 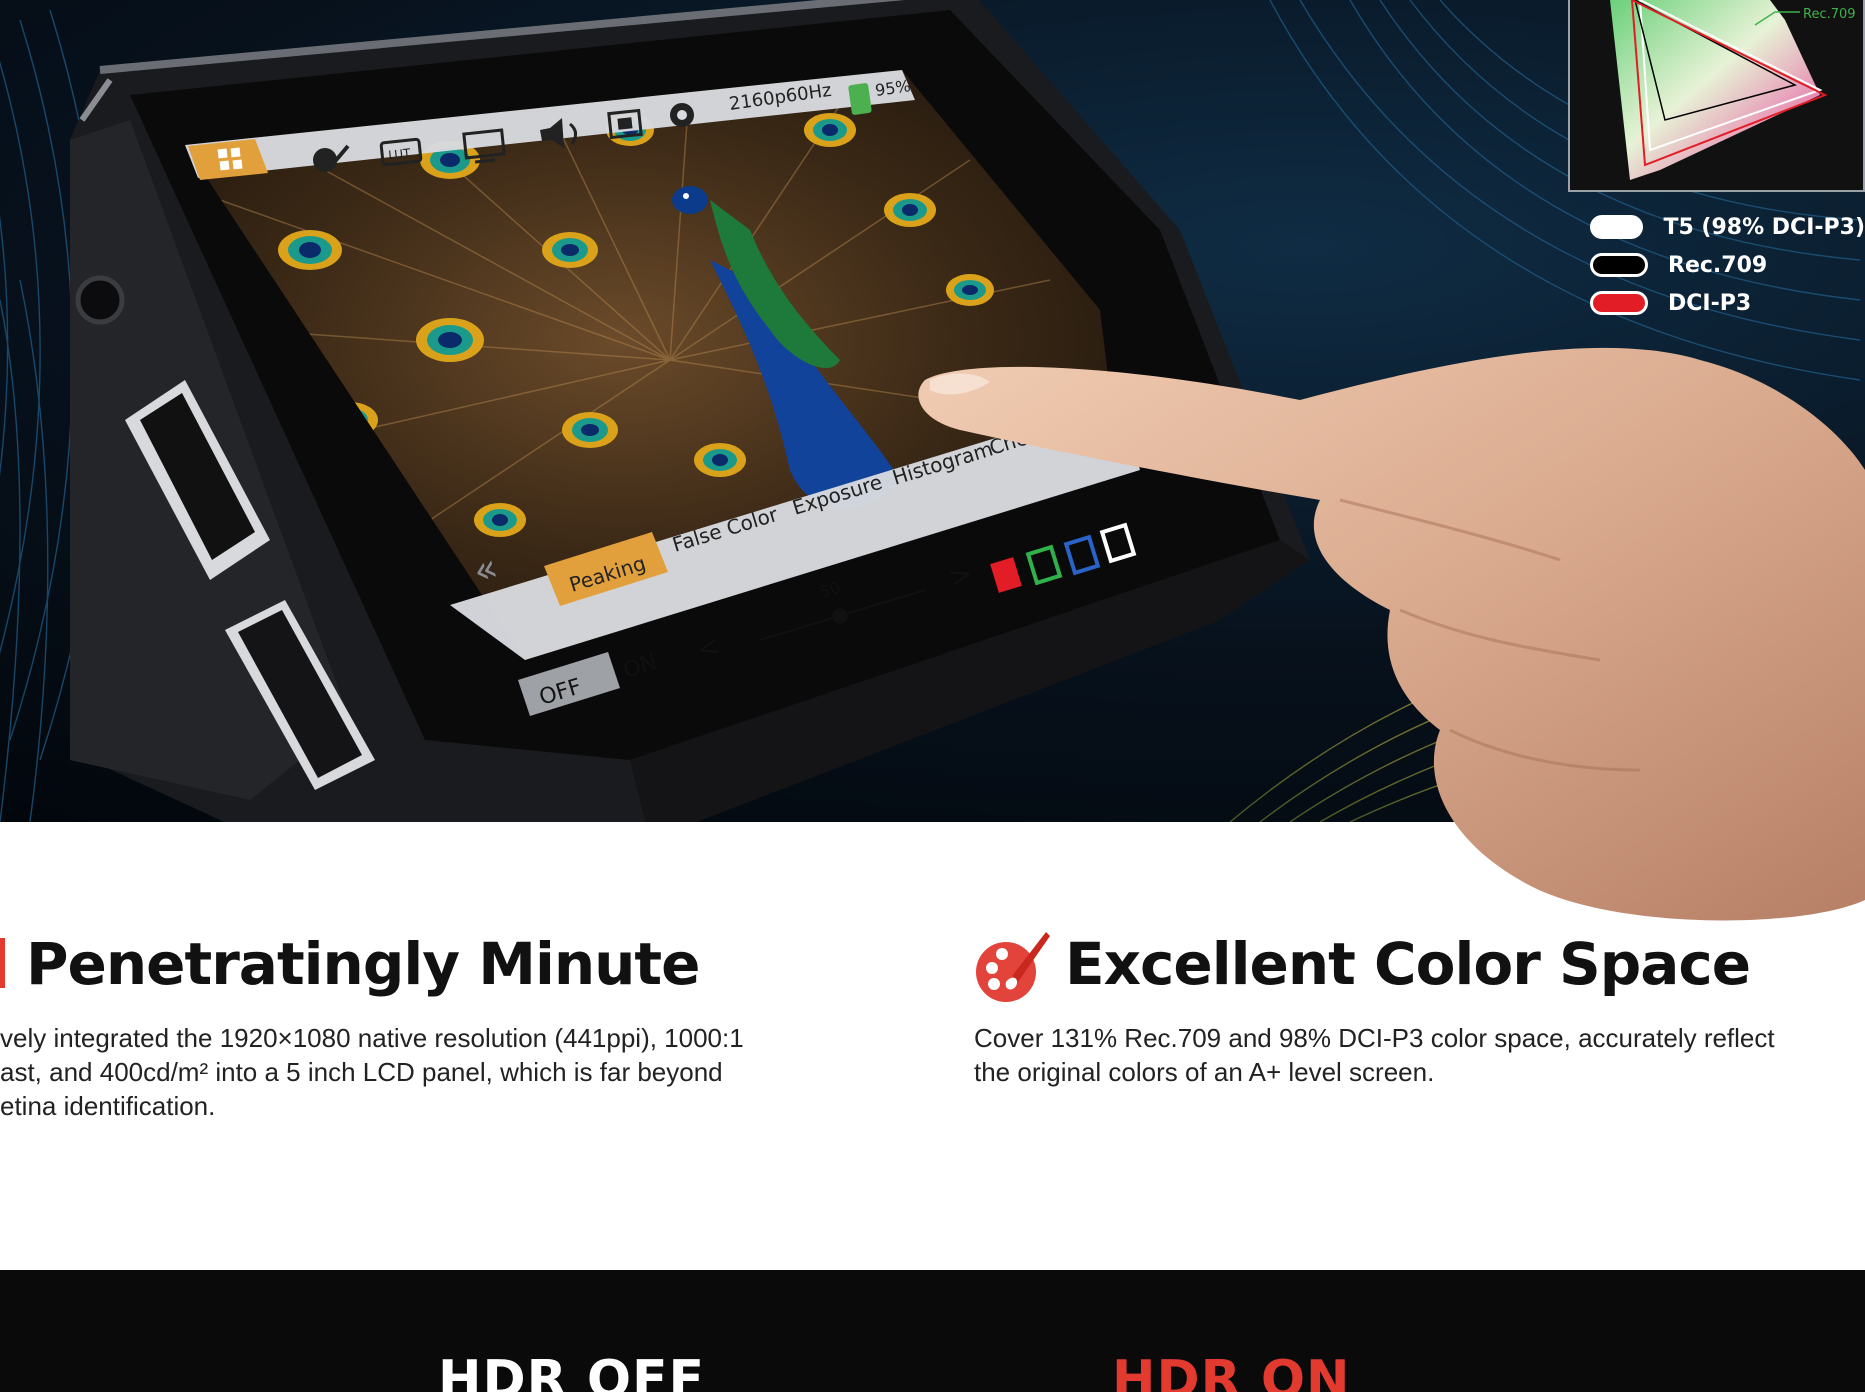 I want to click on palette-brush-icon, so click(x=1012, y=968).